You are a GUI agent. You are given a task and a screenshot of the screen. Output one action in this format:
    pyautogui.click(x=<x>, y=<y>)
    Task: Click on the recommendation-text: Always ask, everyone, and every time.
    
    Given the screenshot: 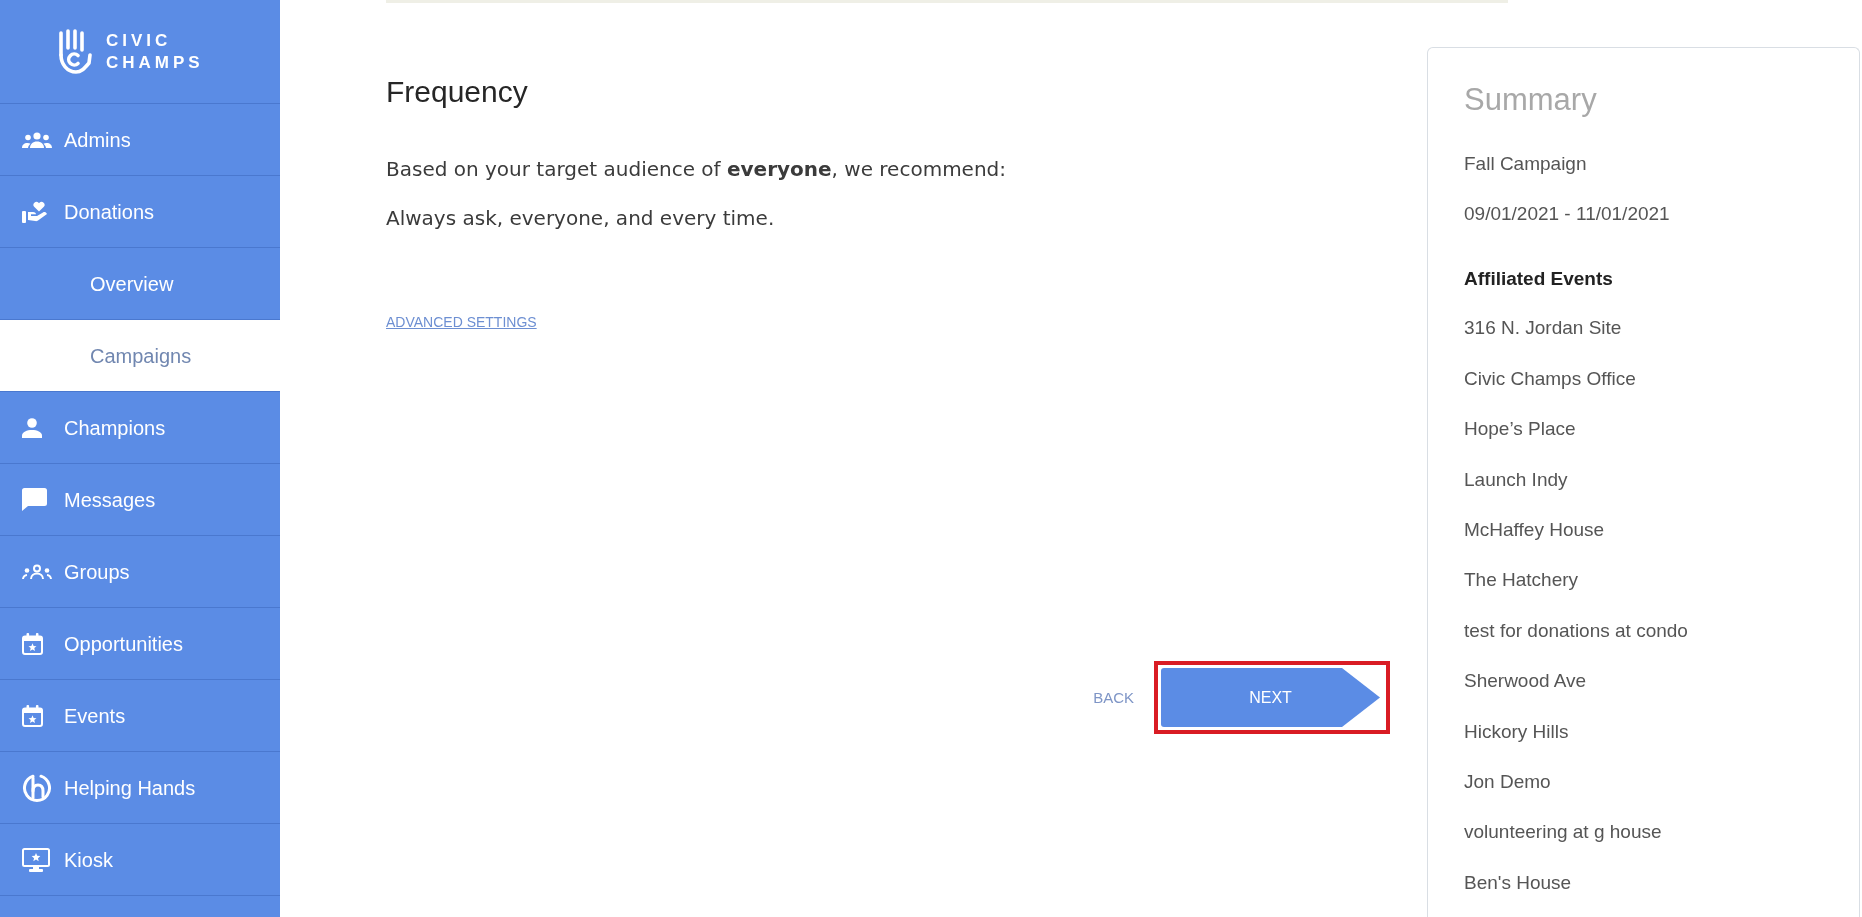 What is the action you would take?
    pyautogui.click(x=581, y=218)
    